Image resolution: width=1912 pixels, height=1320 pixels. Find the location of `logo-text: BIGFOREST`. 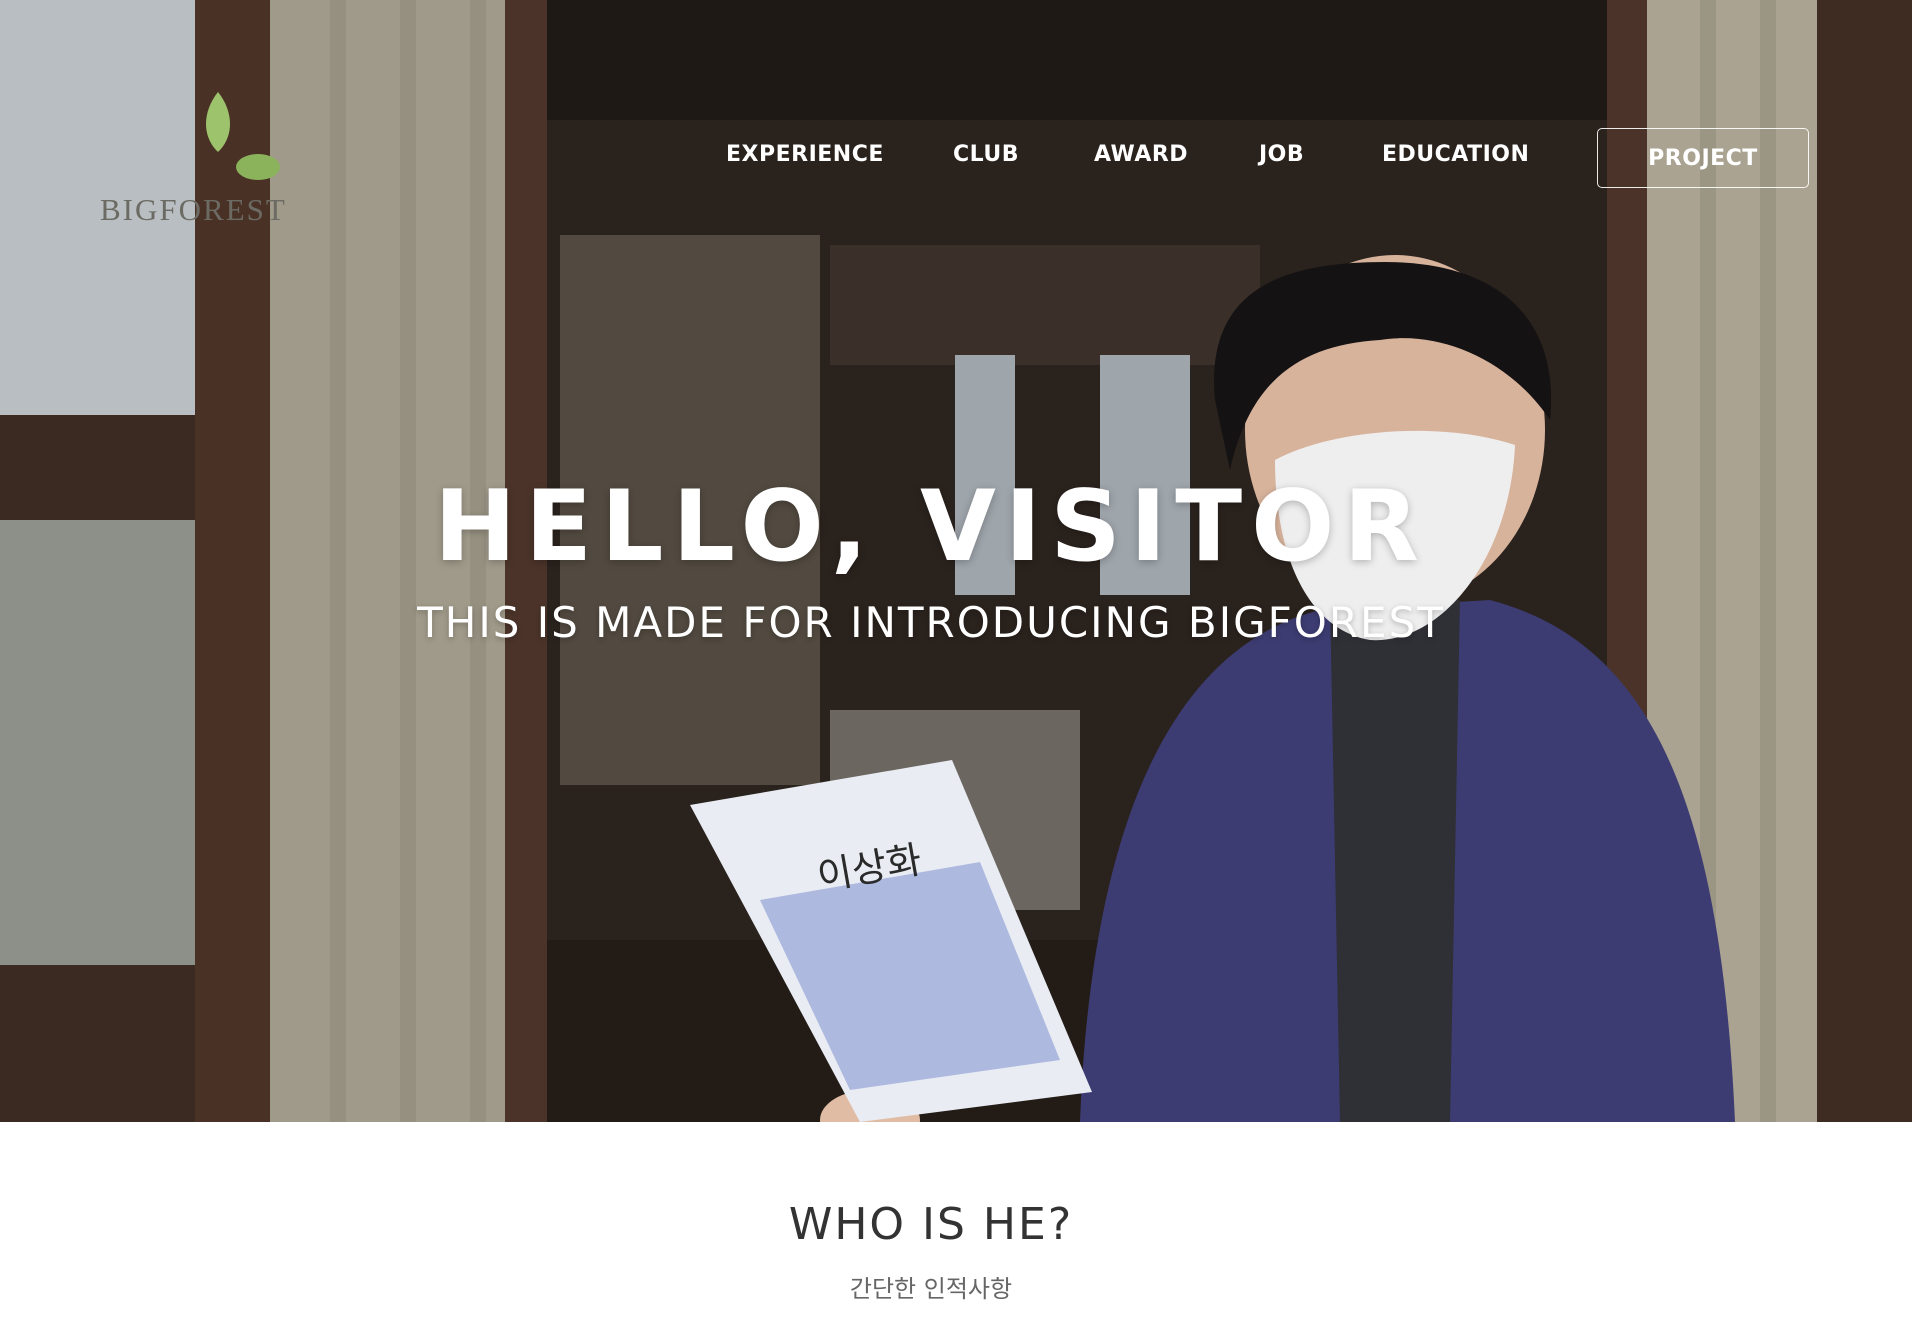

logo-text: BIGFOREST is located at coordinates (193, 209).